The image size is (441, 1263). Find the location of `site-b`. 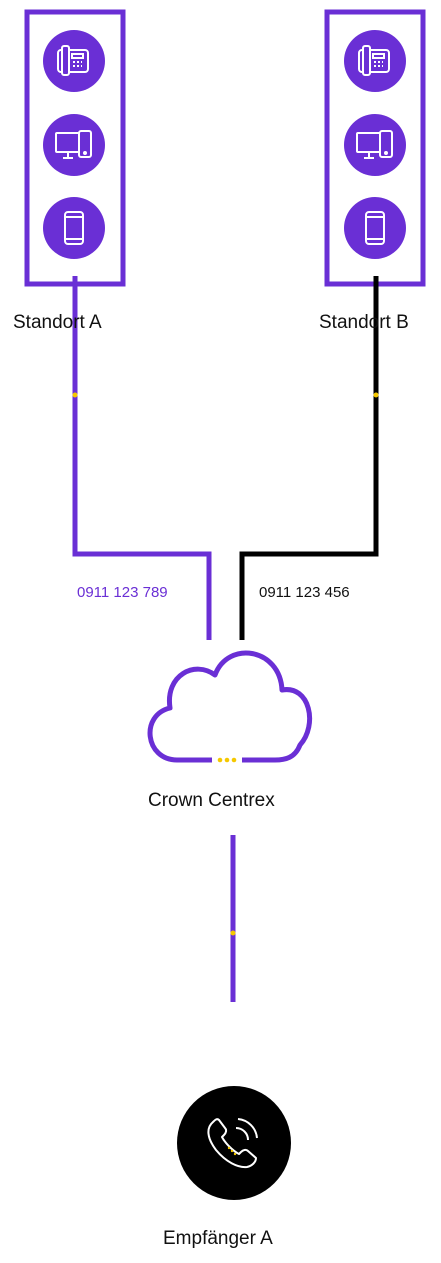

site-b is located at coordinates (375, 148).